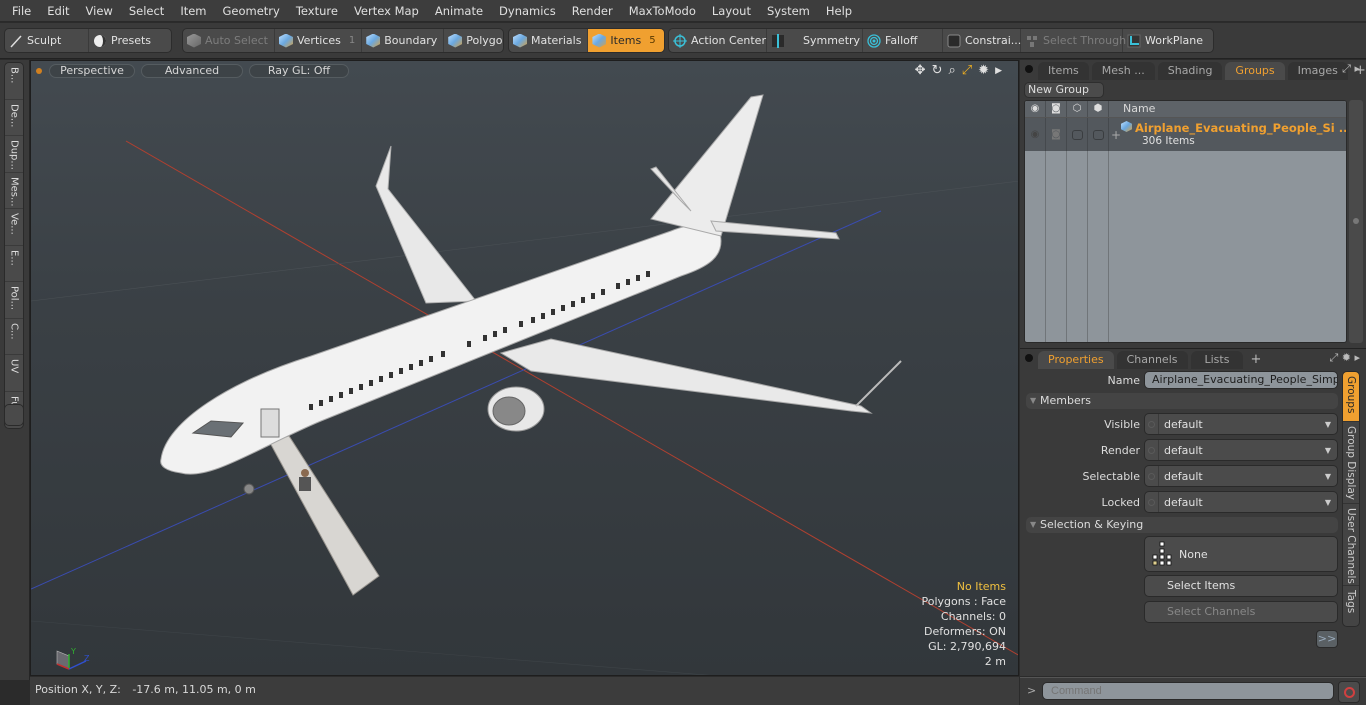 This screenshot has height=705, width=1366. What do you see at coordinates (1056, 109) in the screenshot?
I see `render-header-icon: ◙` at bounding box center [1056, 109].